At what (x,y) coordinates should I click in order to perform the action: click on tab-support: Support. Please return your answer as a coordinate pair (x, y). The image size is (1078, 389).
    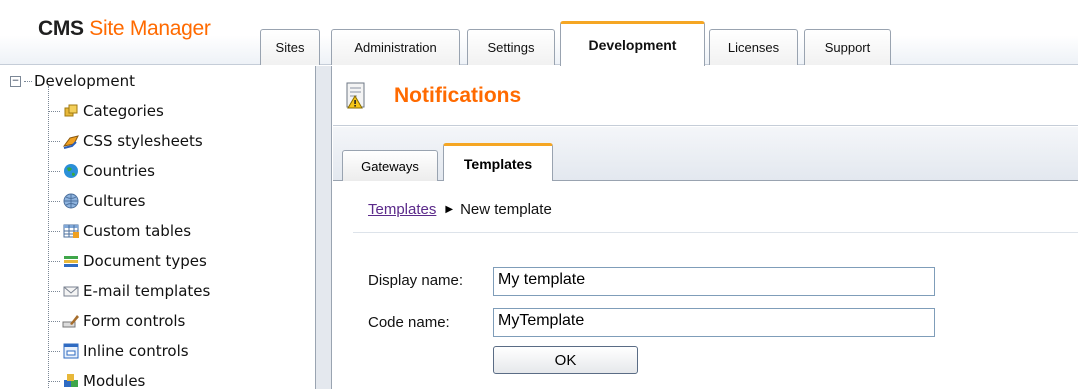
    Looking at the image, I should click on (847, 47).